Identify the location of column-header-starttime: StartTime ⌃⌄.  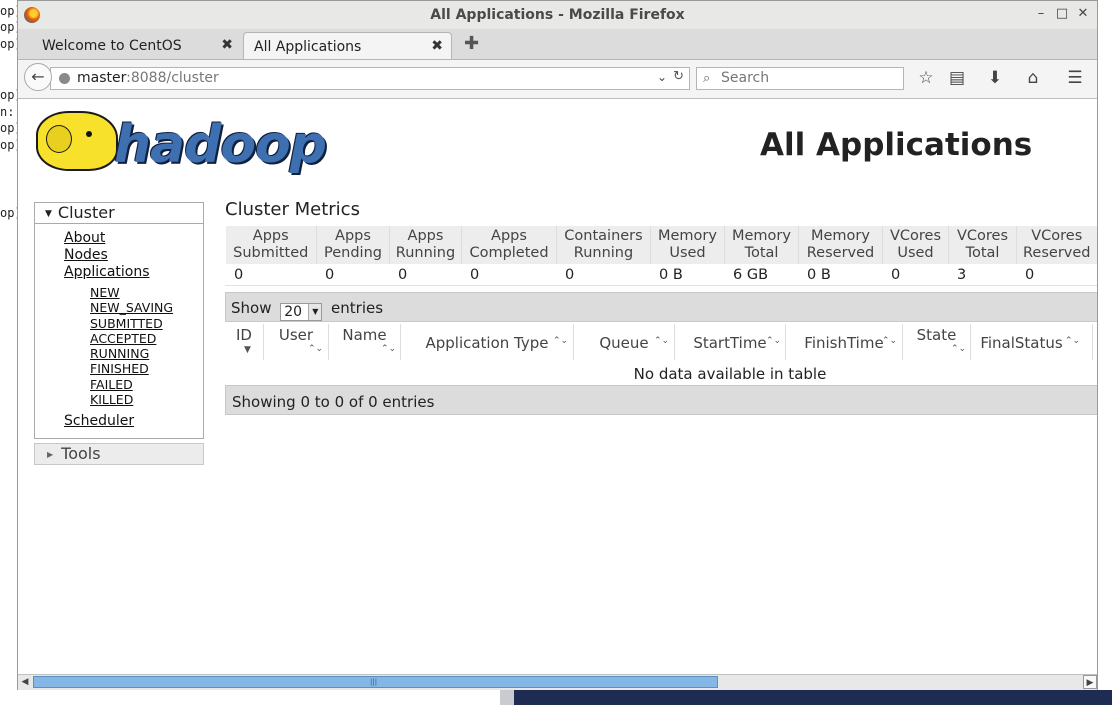
(730, 342).